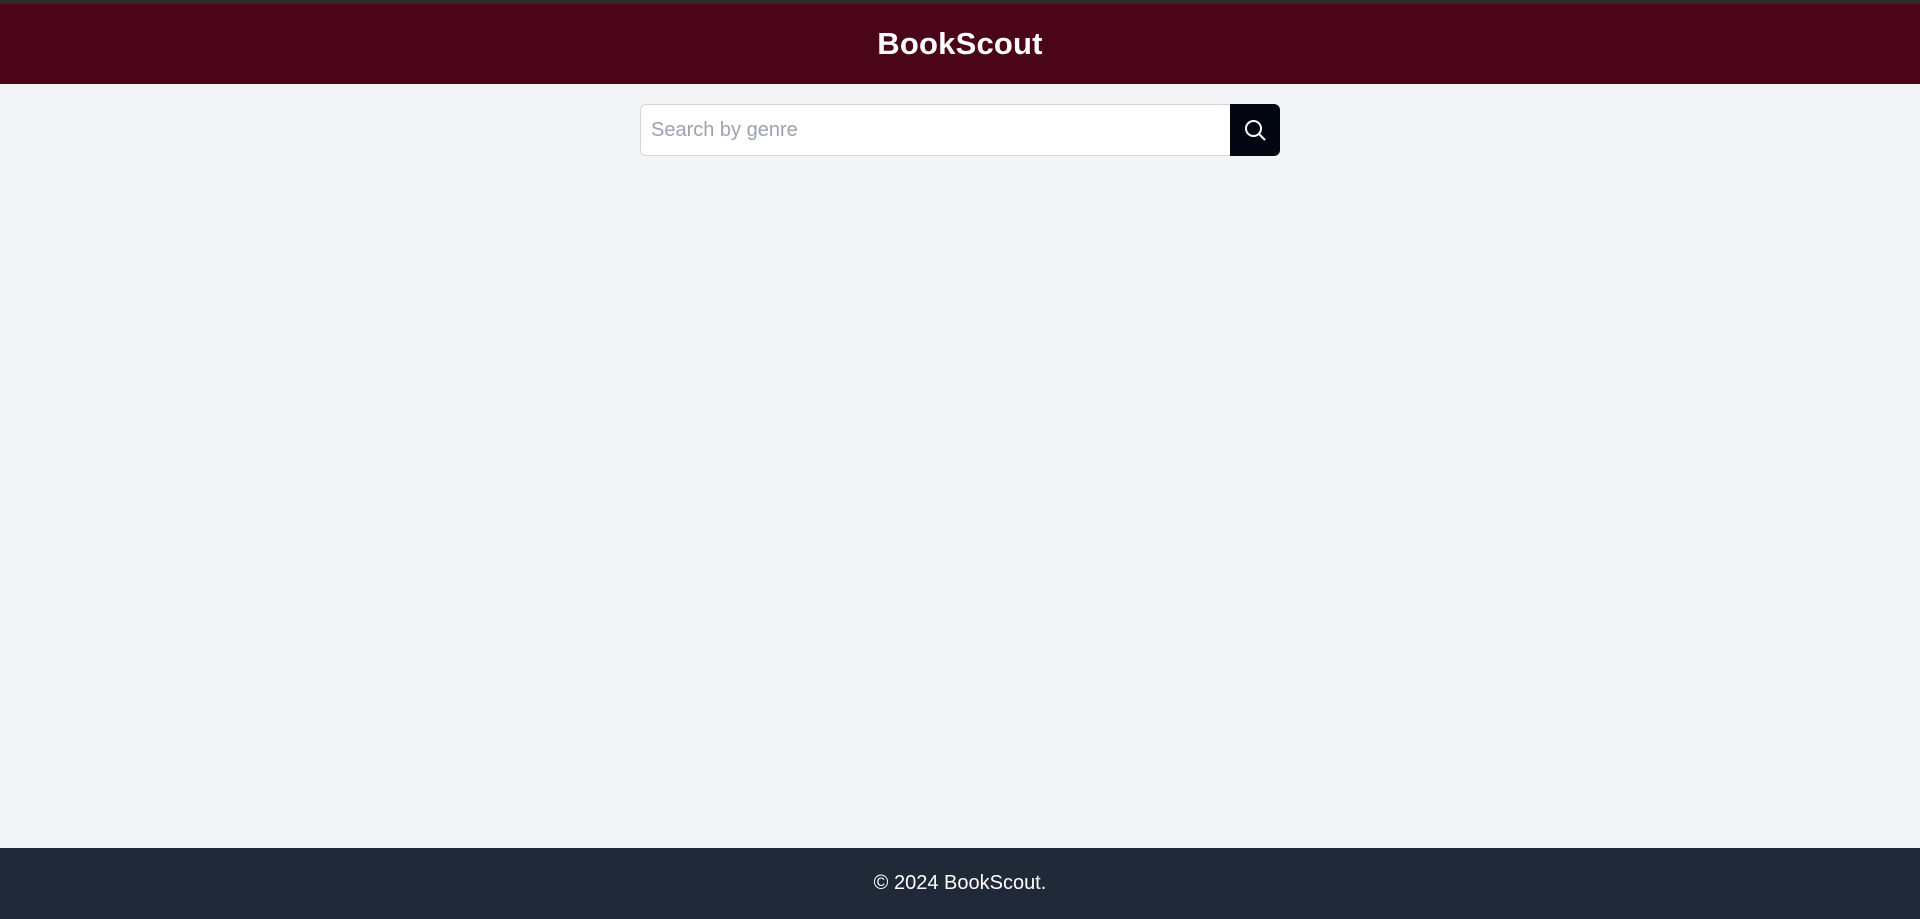 This screenshot has height=919, width=1920. I want to click on site-header: BookScout, so click(960, 44).